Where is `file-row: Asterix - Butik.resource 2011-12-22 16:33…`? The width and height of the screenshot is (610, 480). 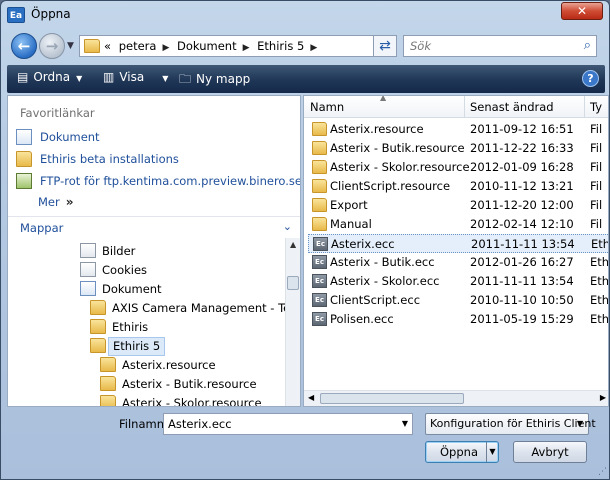 file-row: Asterix - Butik.resource 2011-12-22 16:33… is located at coordinates (458, 148).